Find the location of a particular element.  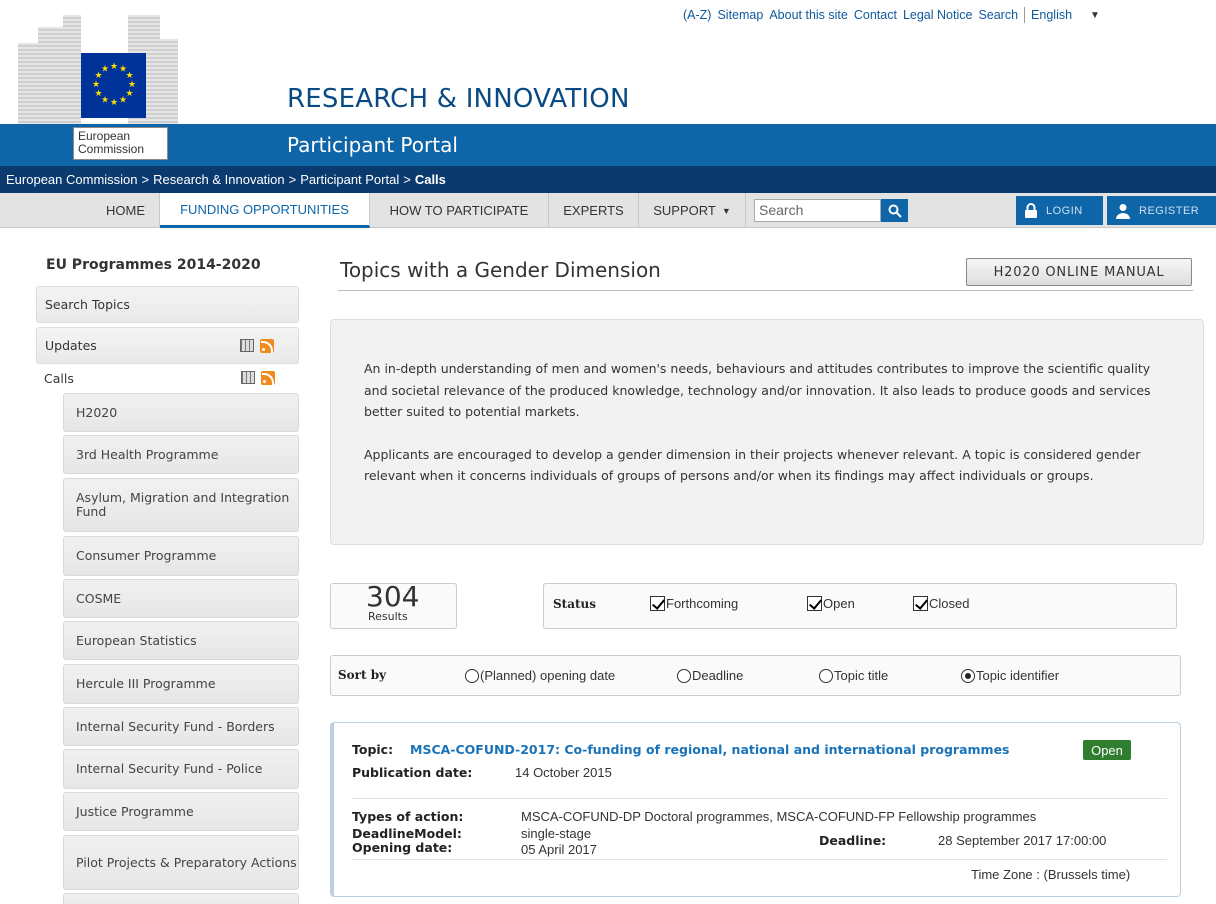

sidebar-subitem-statistics: European Statistics is located at coordinates (181, 640).